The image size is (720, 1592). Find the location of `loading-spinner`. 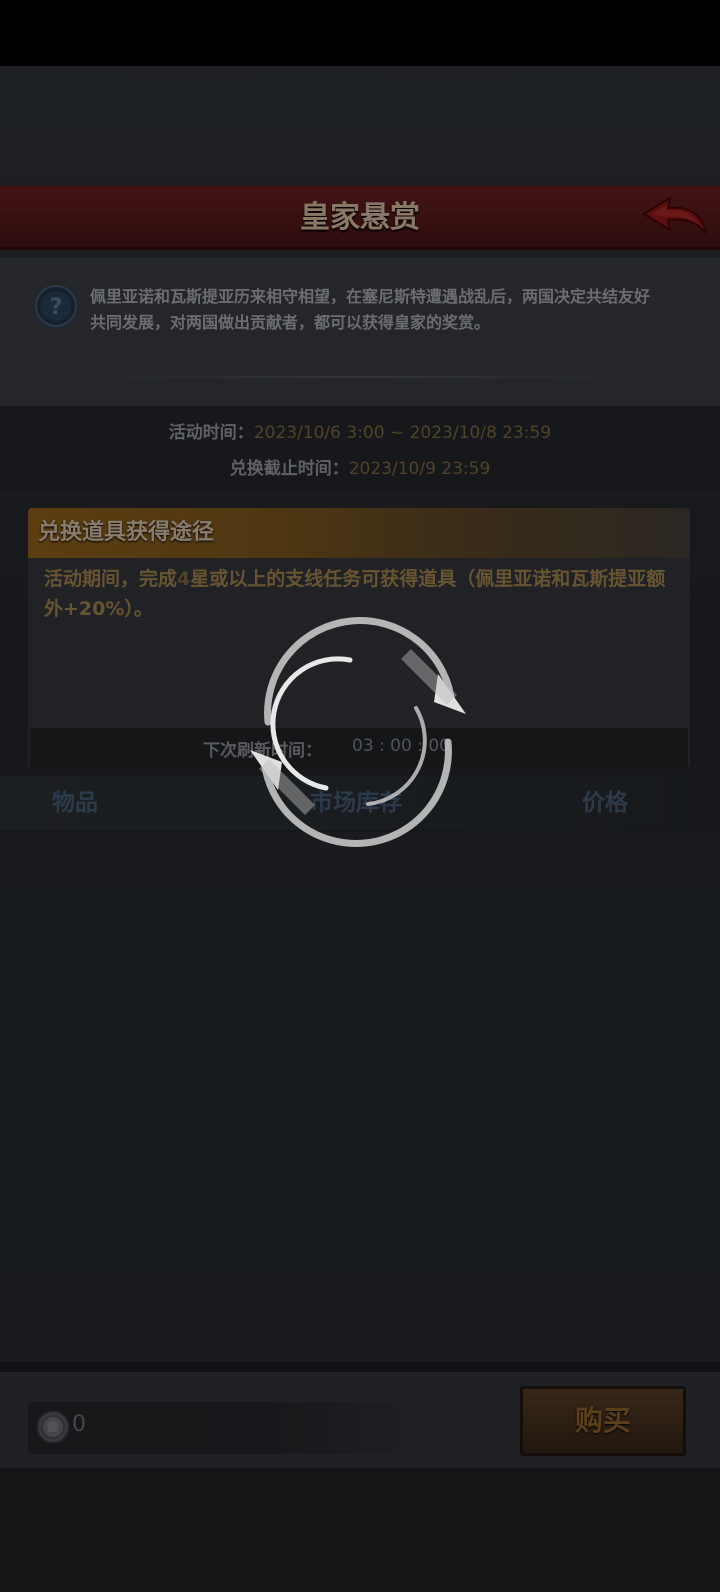

loading-spinner is located at coordinates (358, 732).